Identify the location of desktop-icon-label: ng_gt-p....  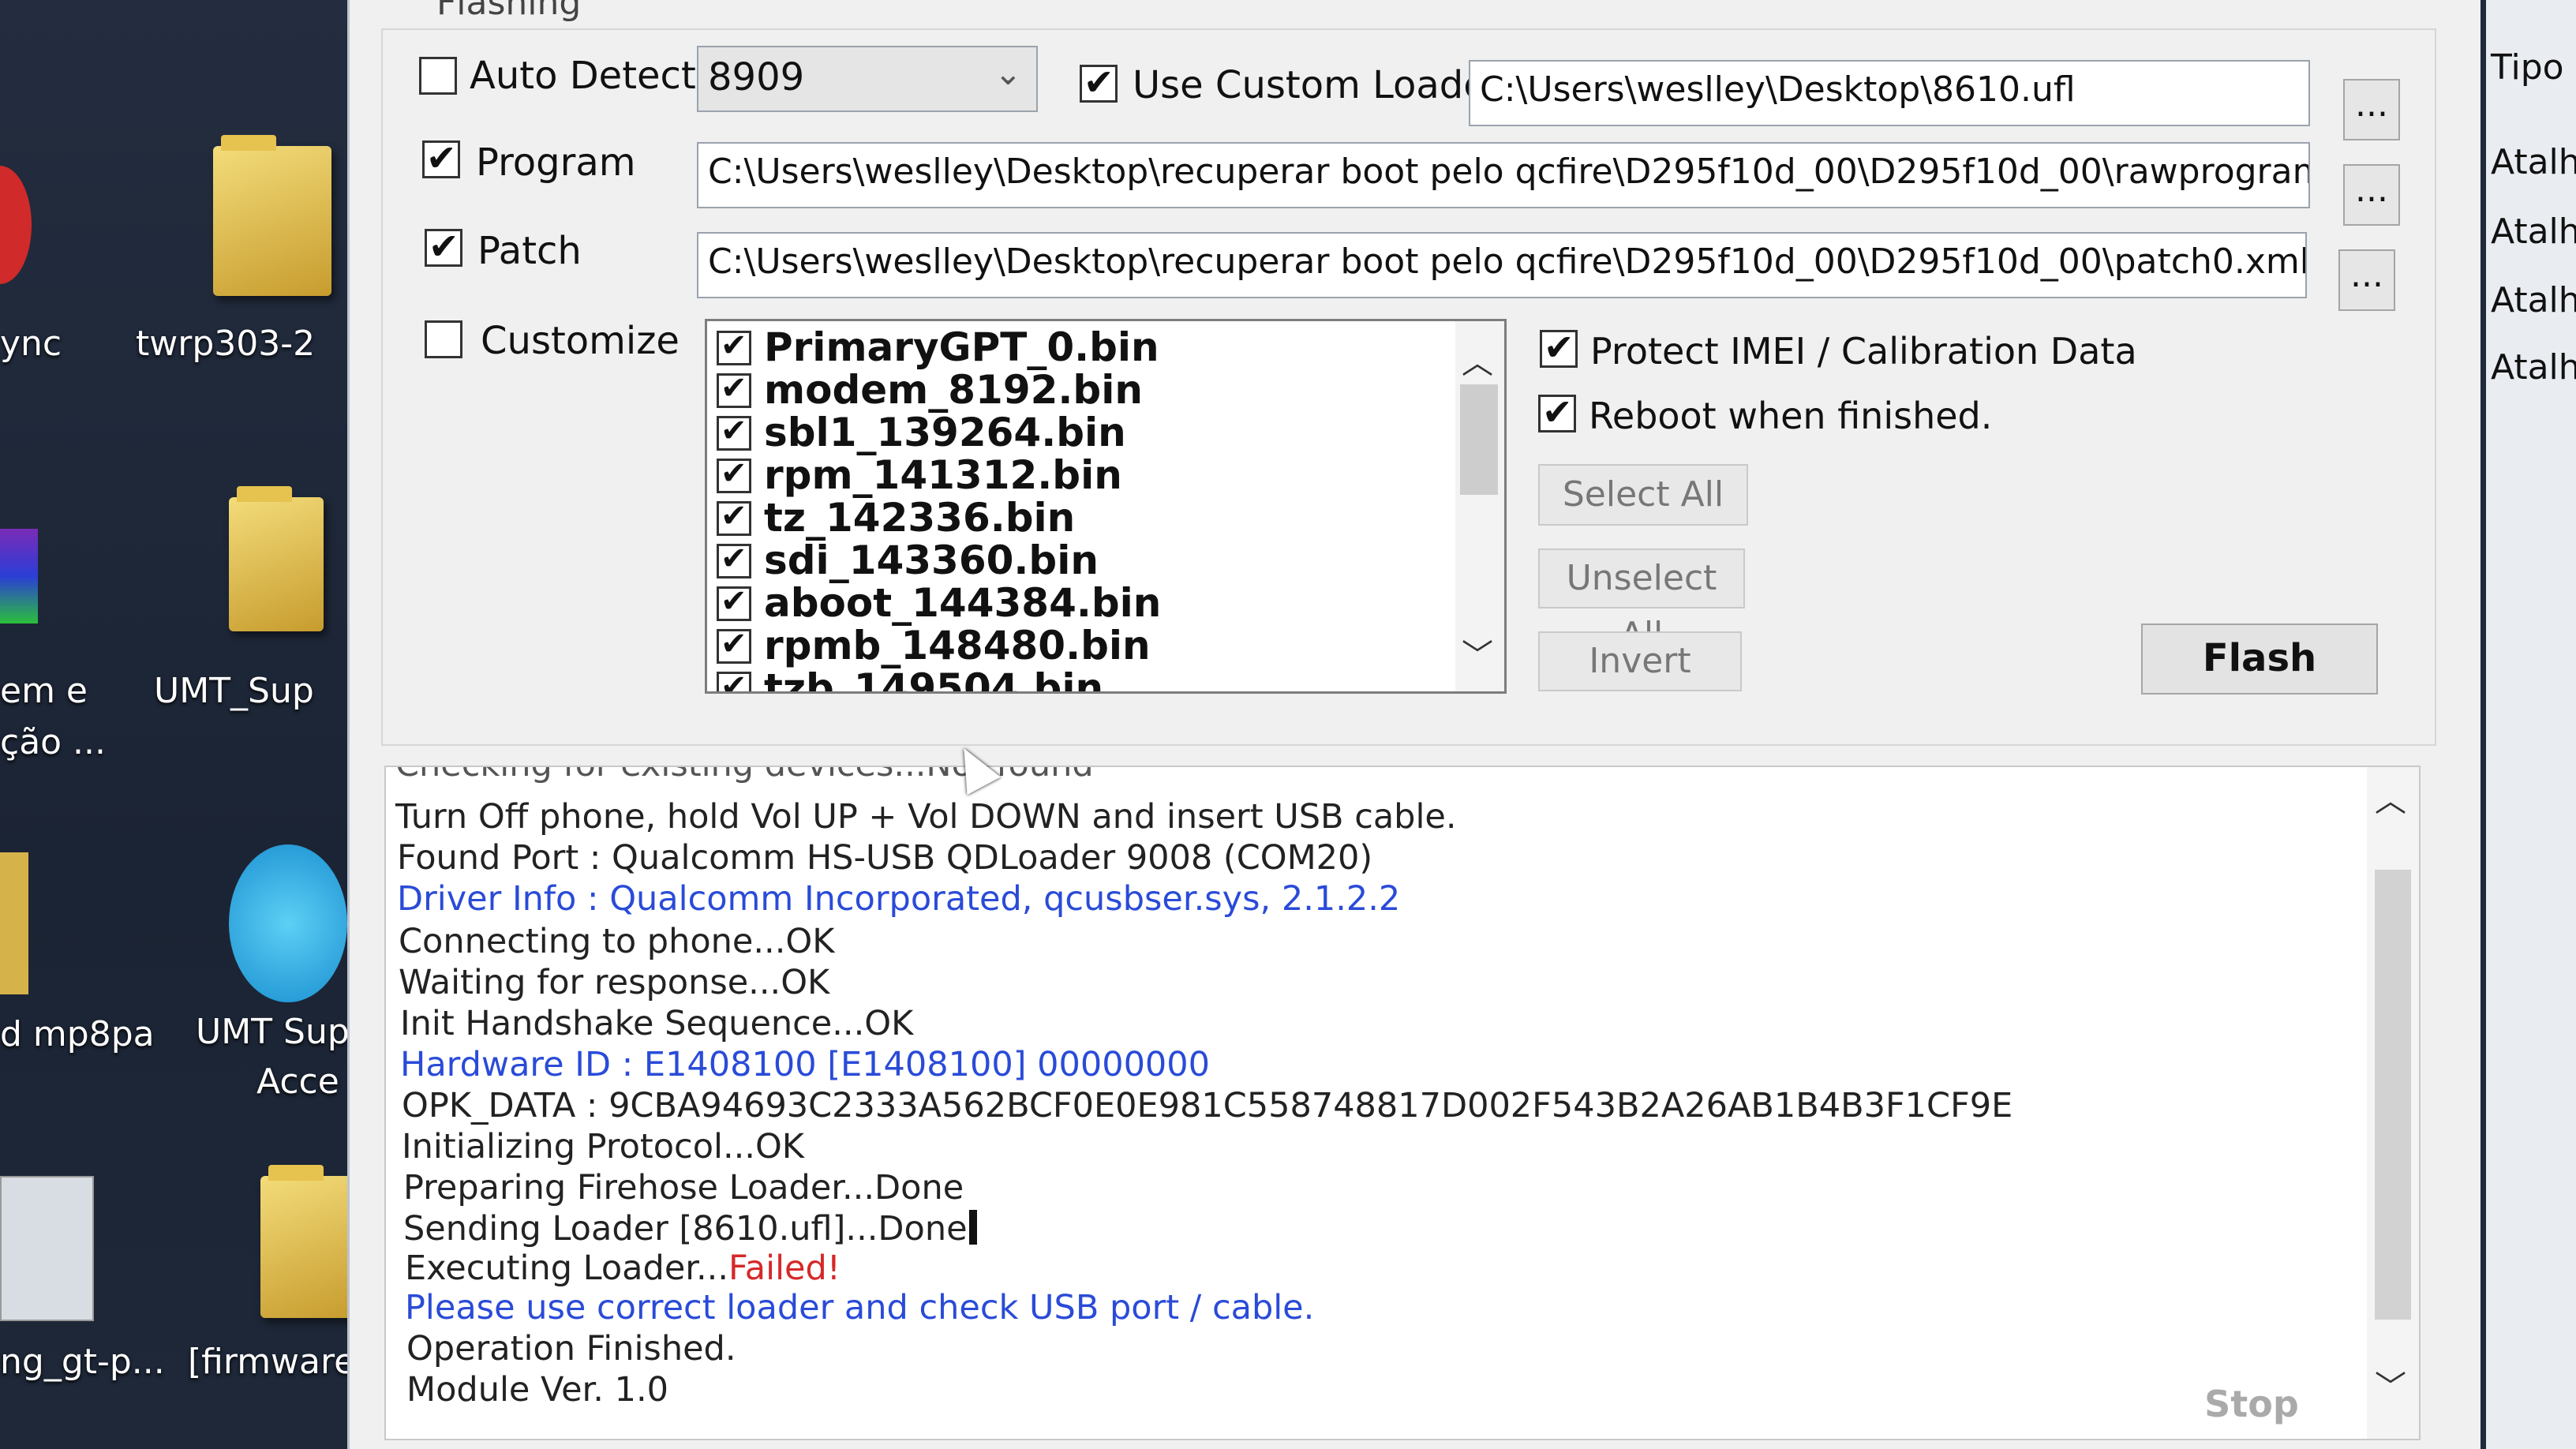
(82, 1362).